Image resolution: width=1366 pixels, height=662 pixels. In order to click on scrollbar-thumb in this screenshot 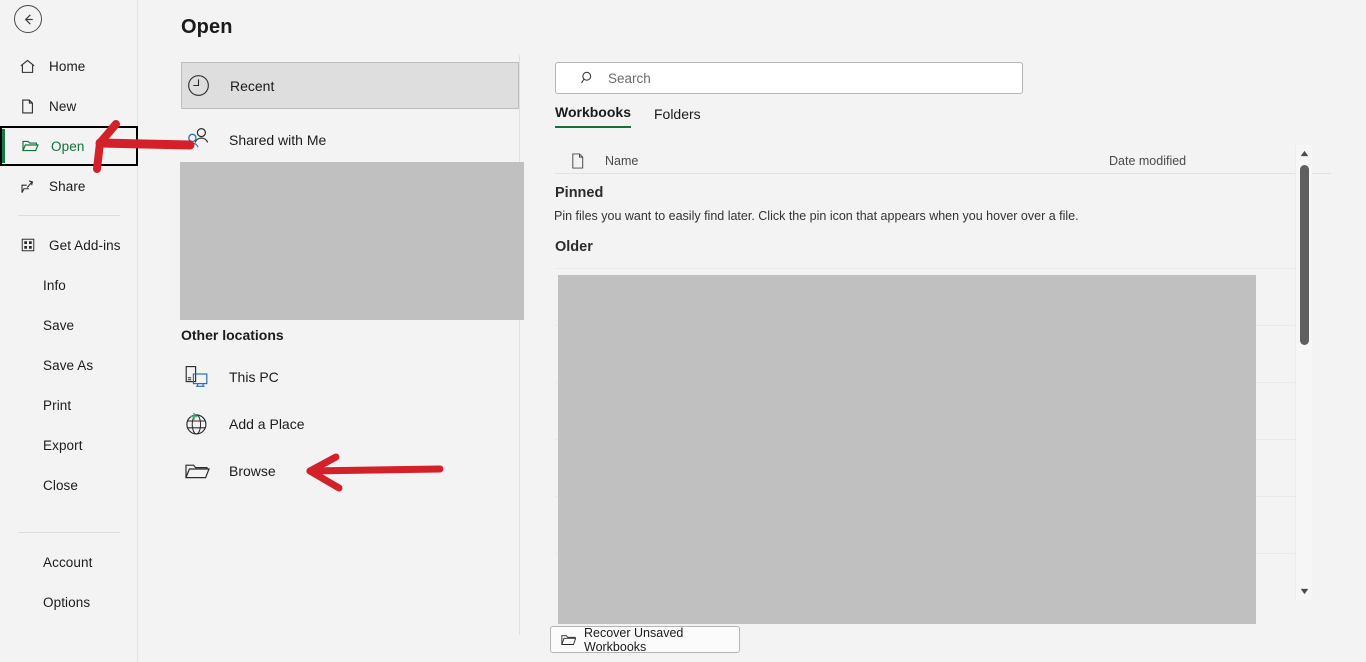, I will do `click(1304, 255)`.